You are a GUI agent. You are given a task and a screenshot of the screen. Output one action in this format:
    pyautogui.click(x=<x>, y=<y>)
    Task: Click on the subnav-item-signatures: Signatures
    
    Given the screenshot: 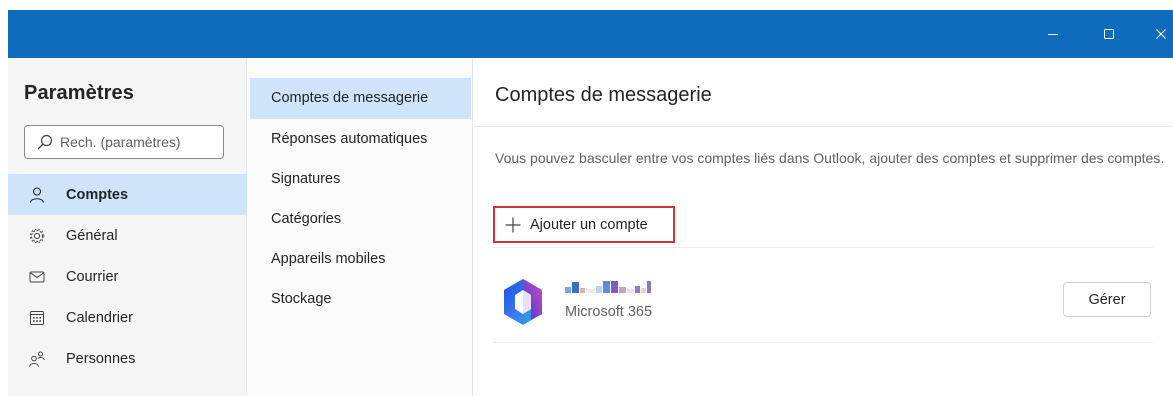 What is the action you would take?
    pyautogui.click(x=360, y=178)
    